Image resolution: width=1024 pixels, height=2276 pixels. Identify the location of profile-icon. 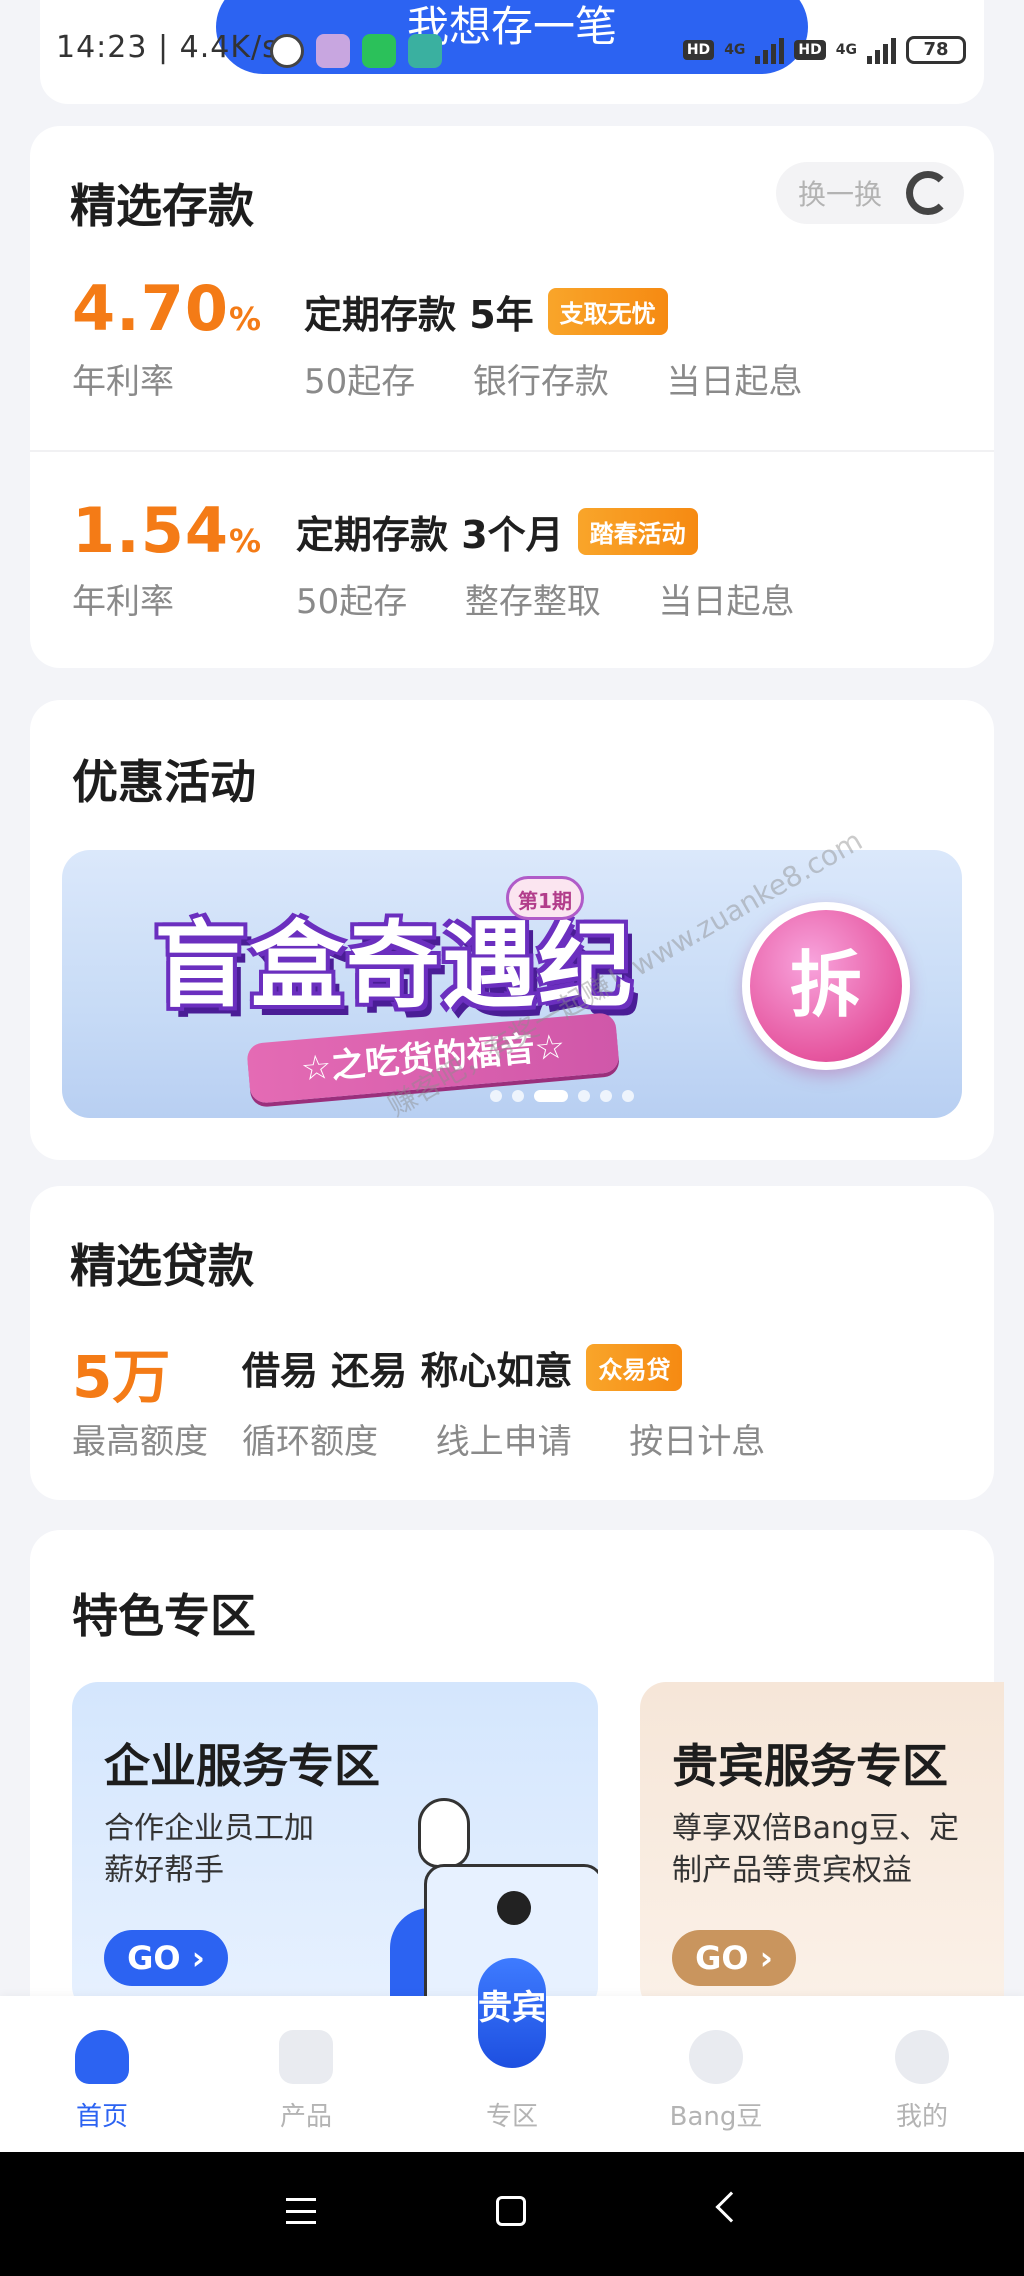
(922, 2057).